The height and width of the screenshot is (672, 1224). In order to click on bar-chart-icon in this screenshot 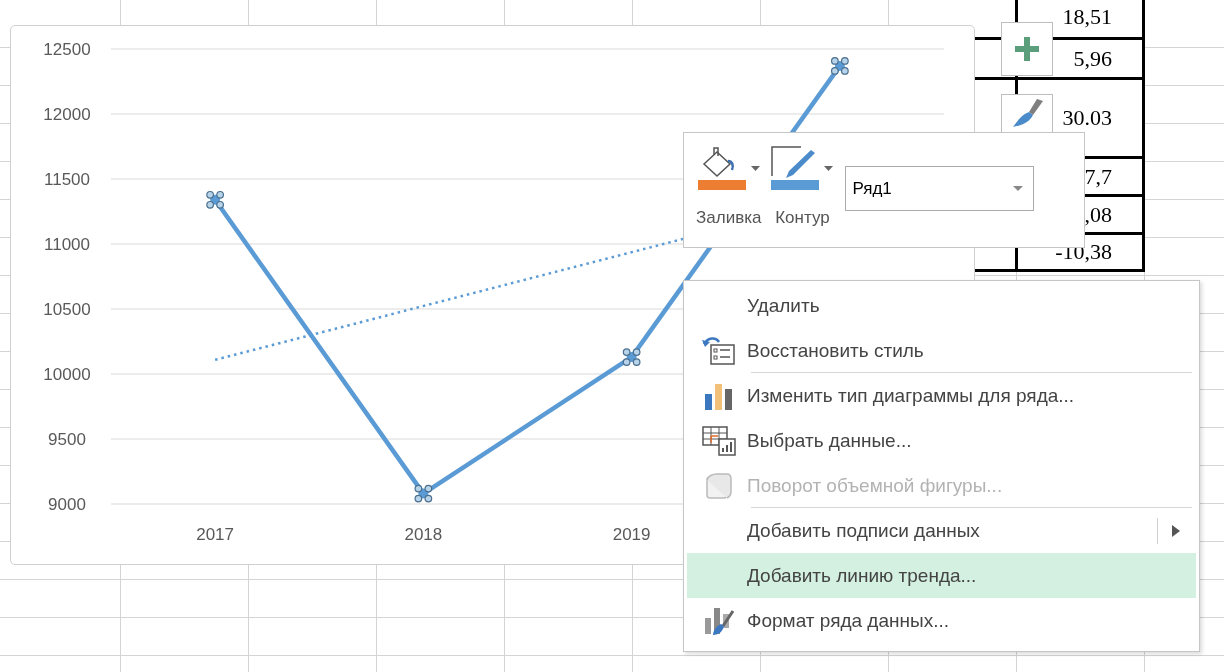, I will do `click(719, 395)`.